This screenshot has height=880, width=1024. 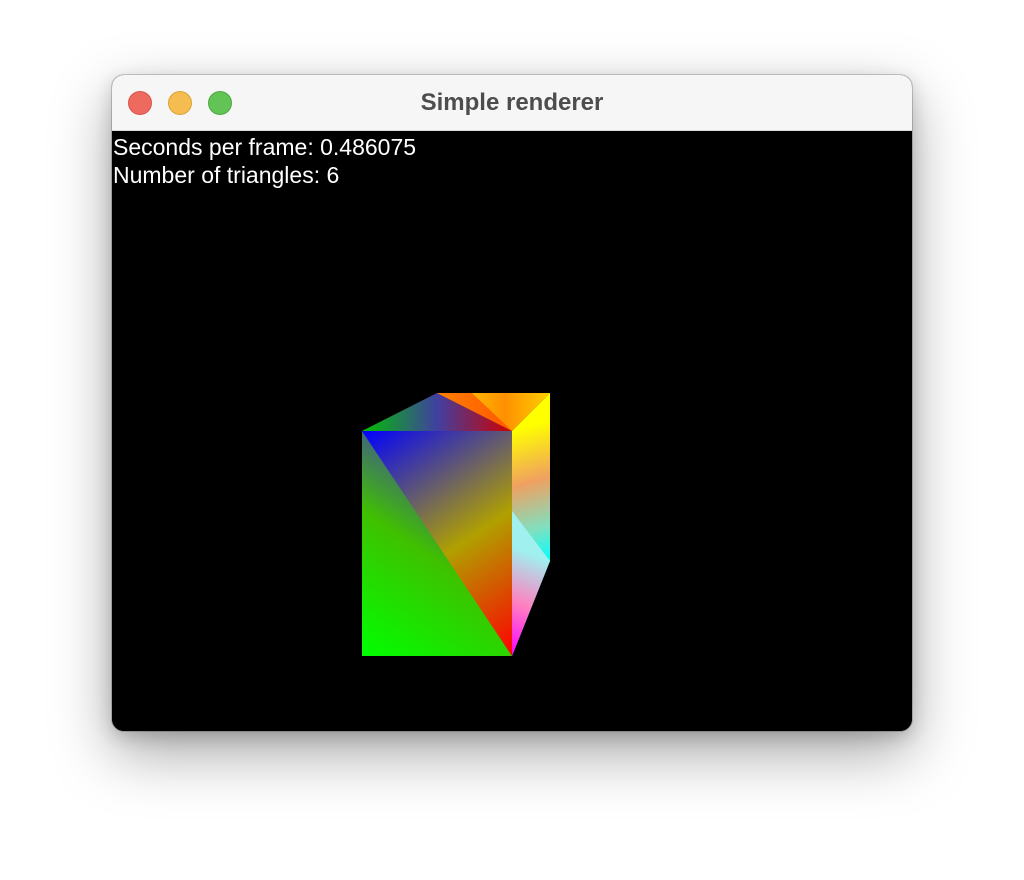 I want to click on box-front-face, so click(x=437, y=543).